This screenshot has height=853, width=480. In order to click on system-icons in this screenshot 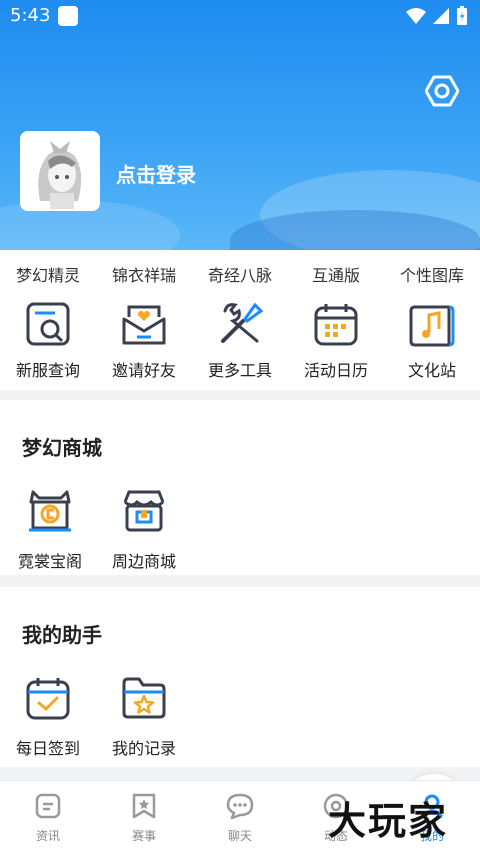, I will do `click(437, 16)`.